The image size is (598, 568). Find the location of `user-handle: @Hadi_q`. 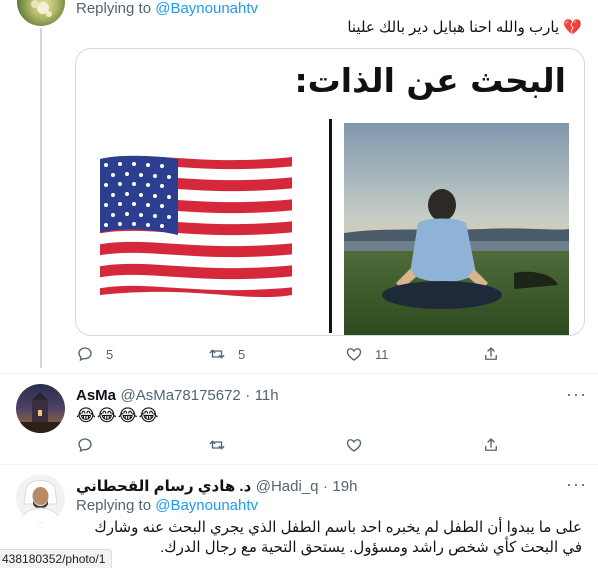

user-handle: @Hadi_q is located at coordinates (287, 486).